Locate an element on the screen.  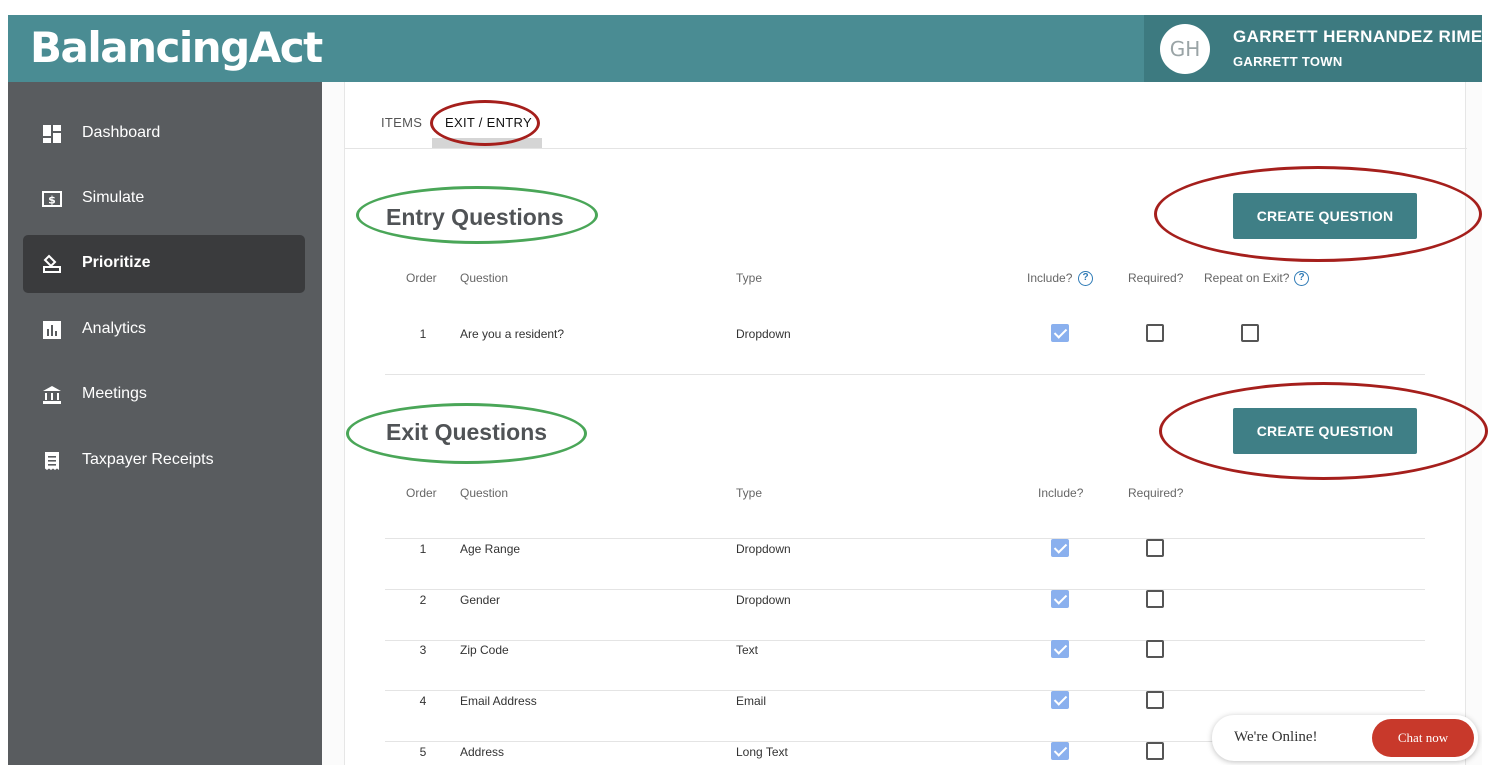
logo: BalancingAct is located at coordinates (176, 48).